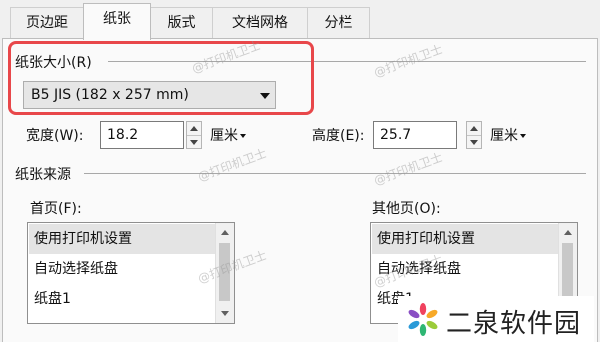 This screenshot has width=600, height=342. What do you see at coordinates (76, 269) in the screenshot?
I see `list-item: 自动选择纸盘` at bounding box center [76, 269].